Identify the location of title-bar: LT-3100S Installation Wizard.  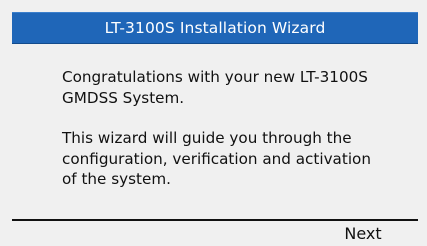
(215, 28).